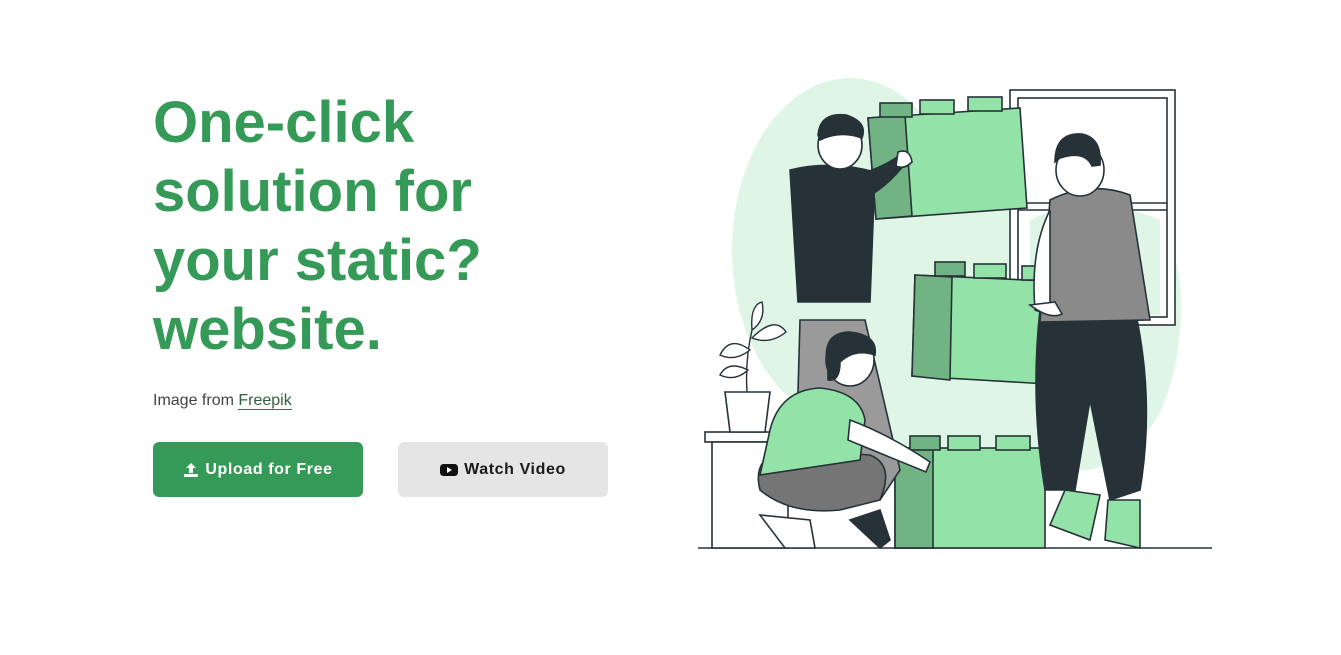 This screenshot has width=1341, height=655. Describe the element at coordinates (284, 122) in the screenshot. I see `headline-line-1: One-click` at that location.